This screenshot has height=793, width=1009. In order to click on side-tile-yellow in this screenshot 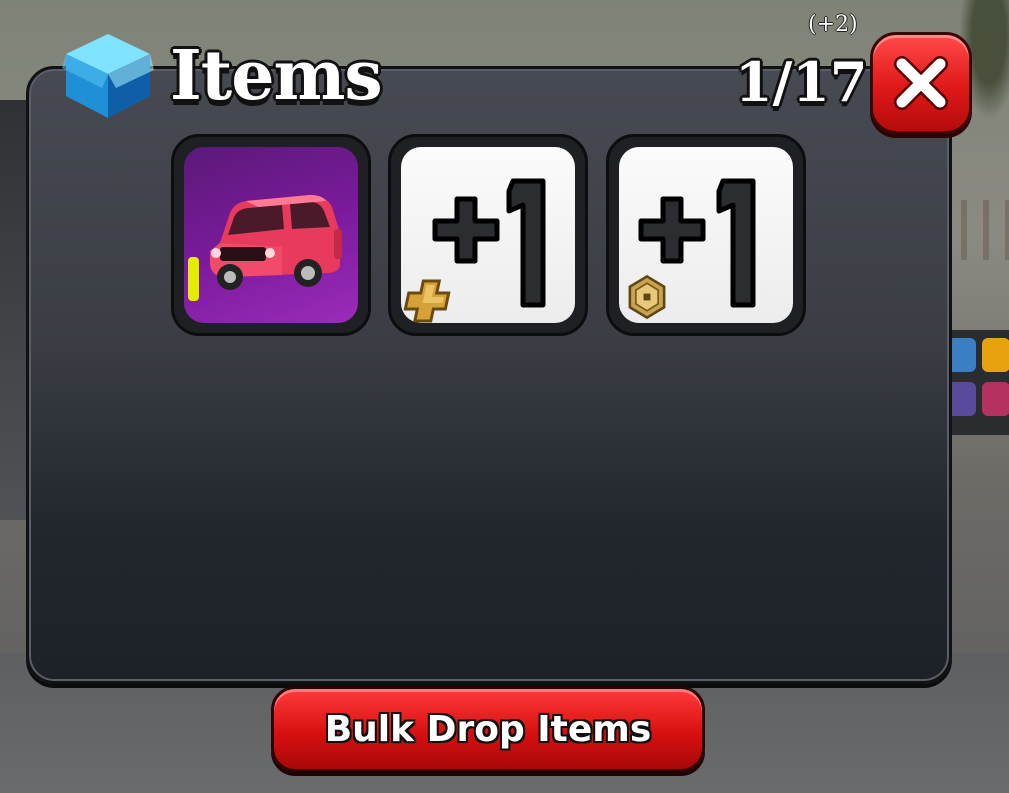, I will do `click(995, 355)`.